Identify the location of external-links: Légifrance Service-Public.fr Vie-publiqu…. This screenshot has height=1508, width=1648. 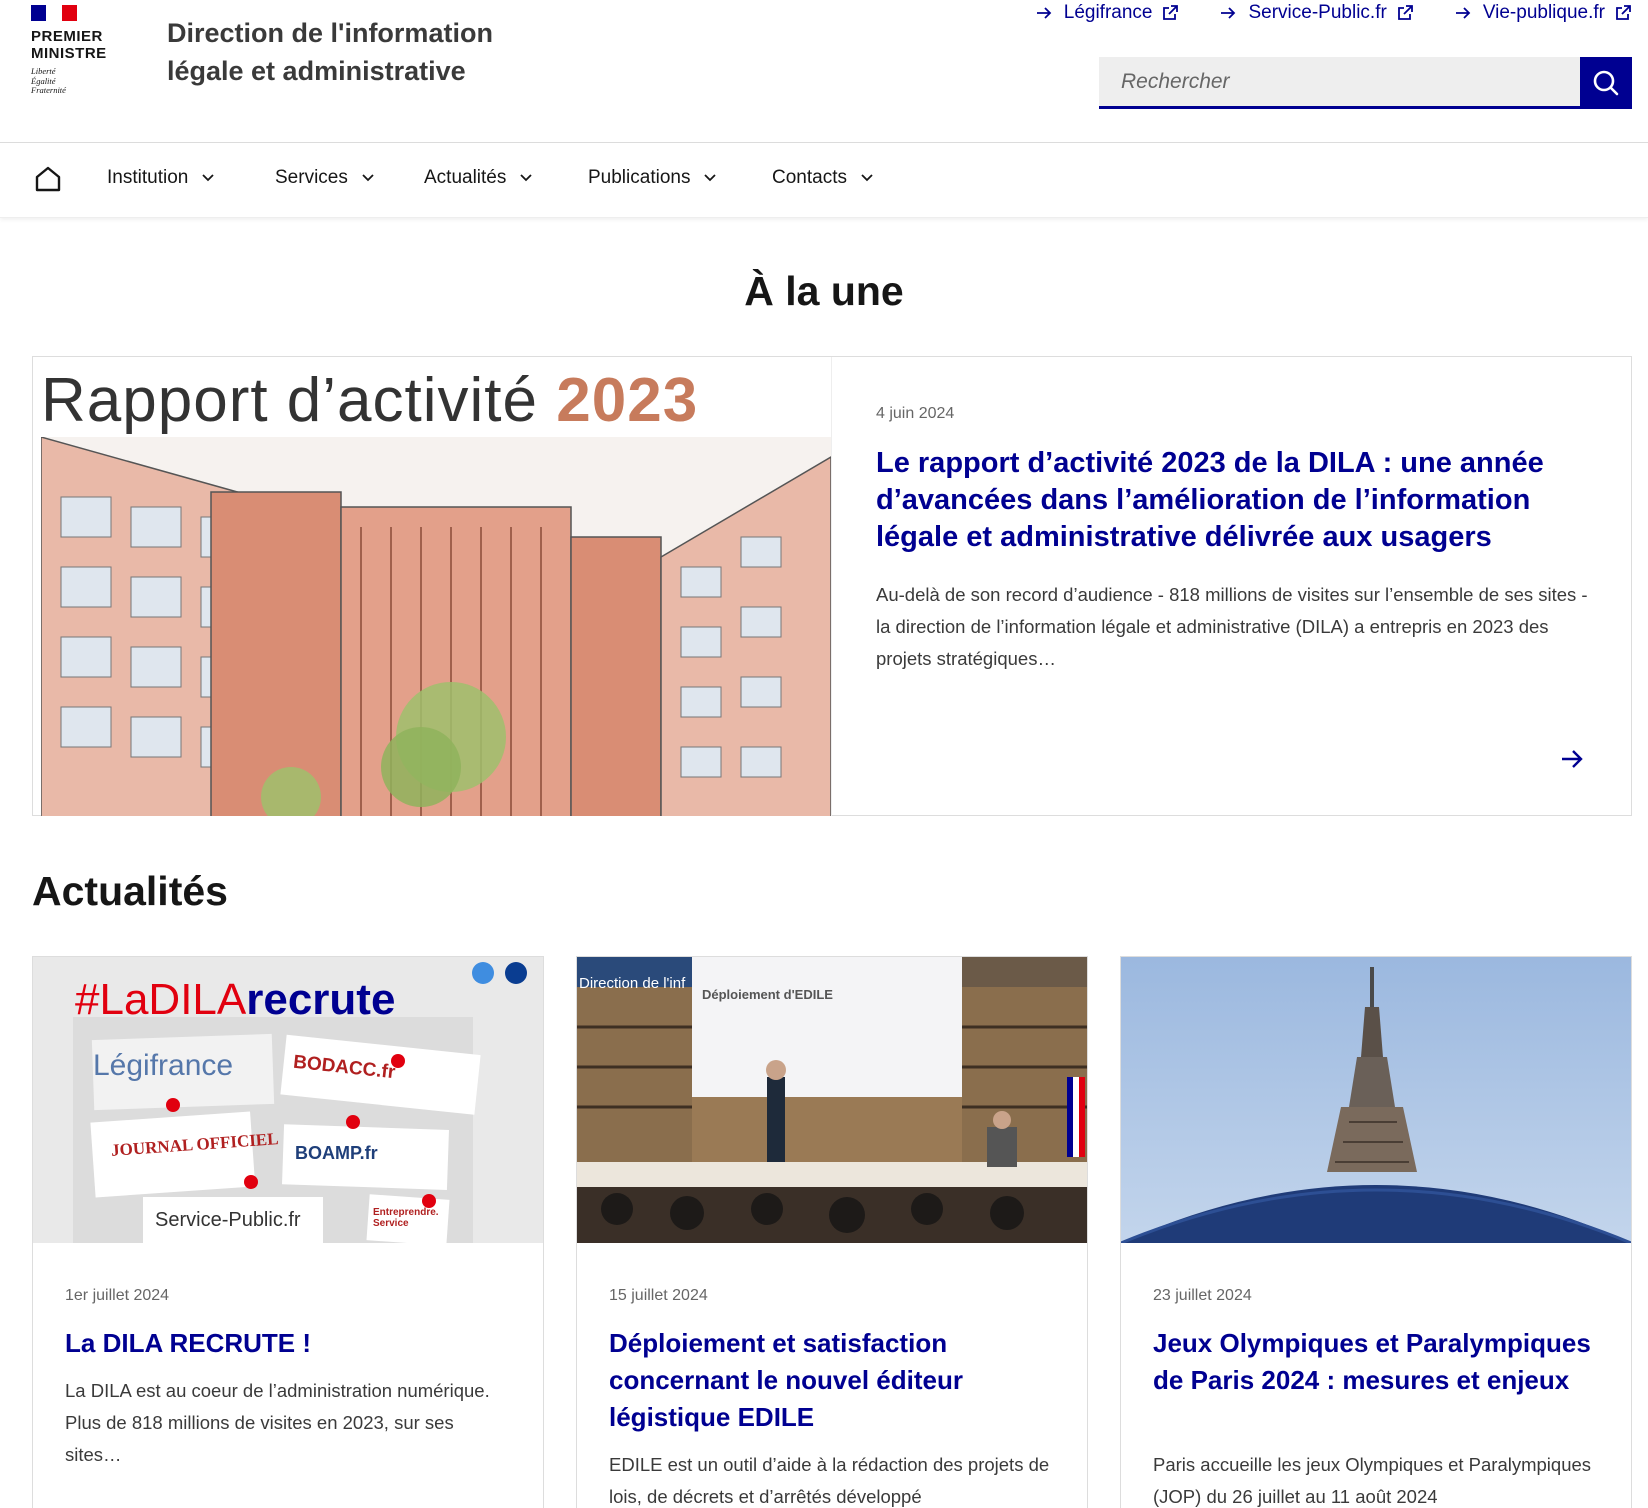
(1342, 13).